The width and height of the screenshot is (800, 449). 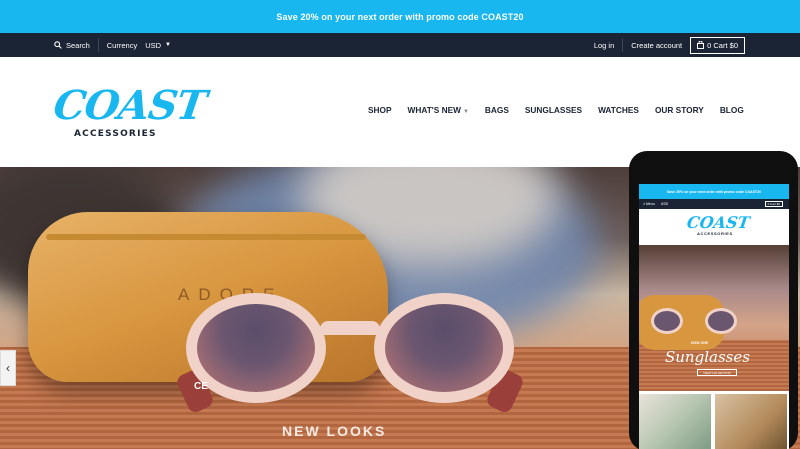 What do you see at coordinates (701, 45) in the screenshot?
I see `bag-icon` at bounding box center [701, 45].